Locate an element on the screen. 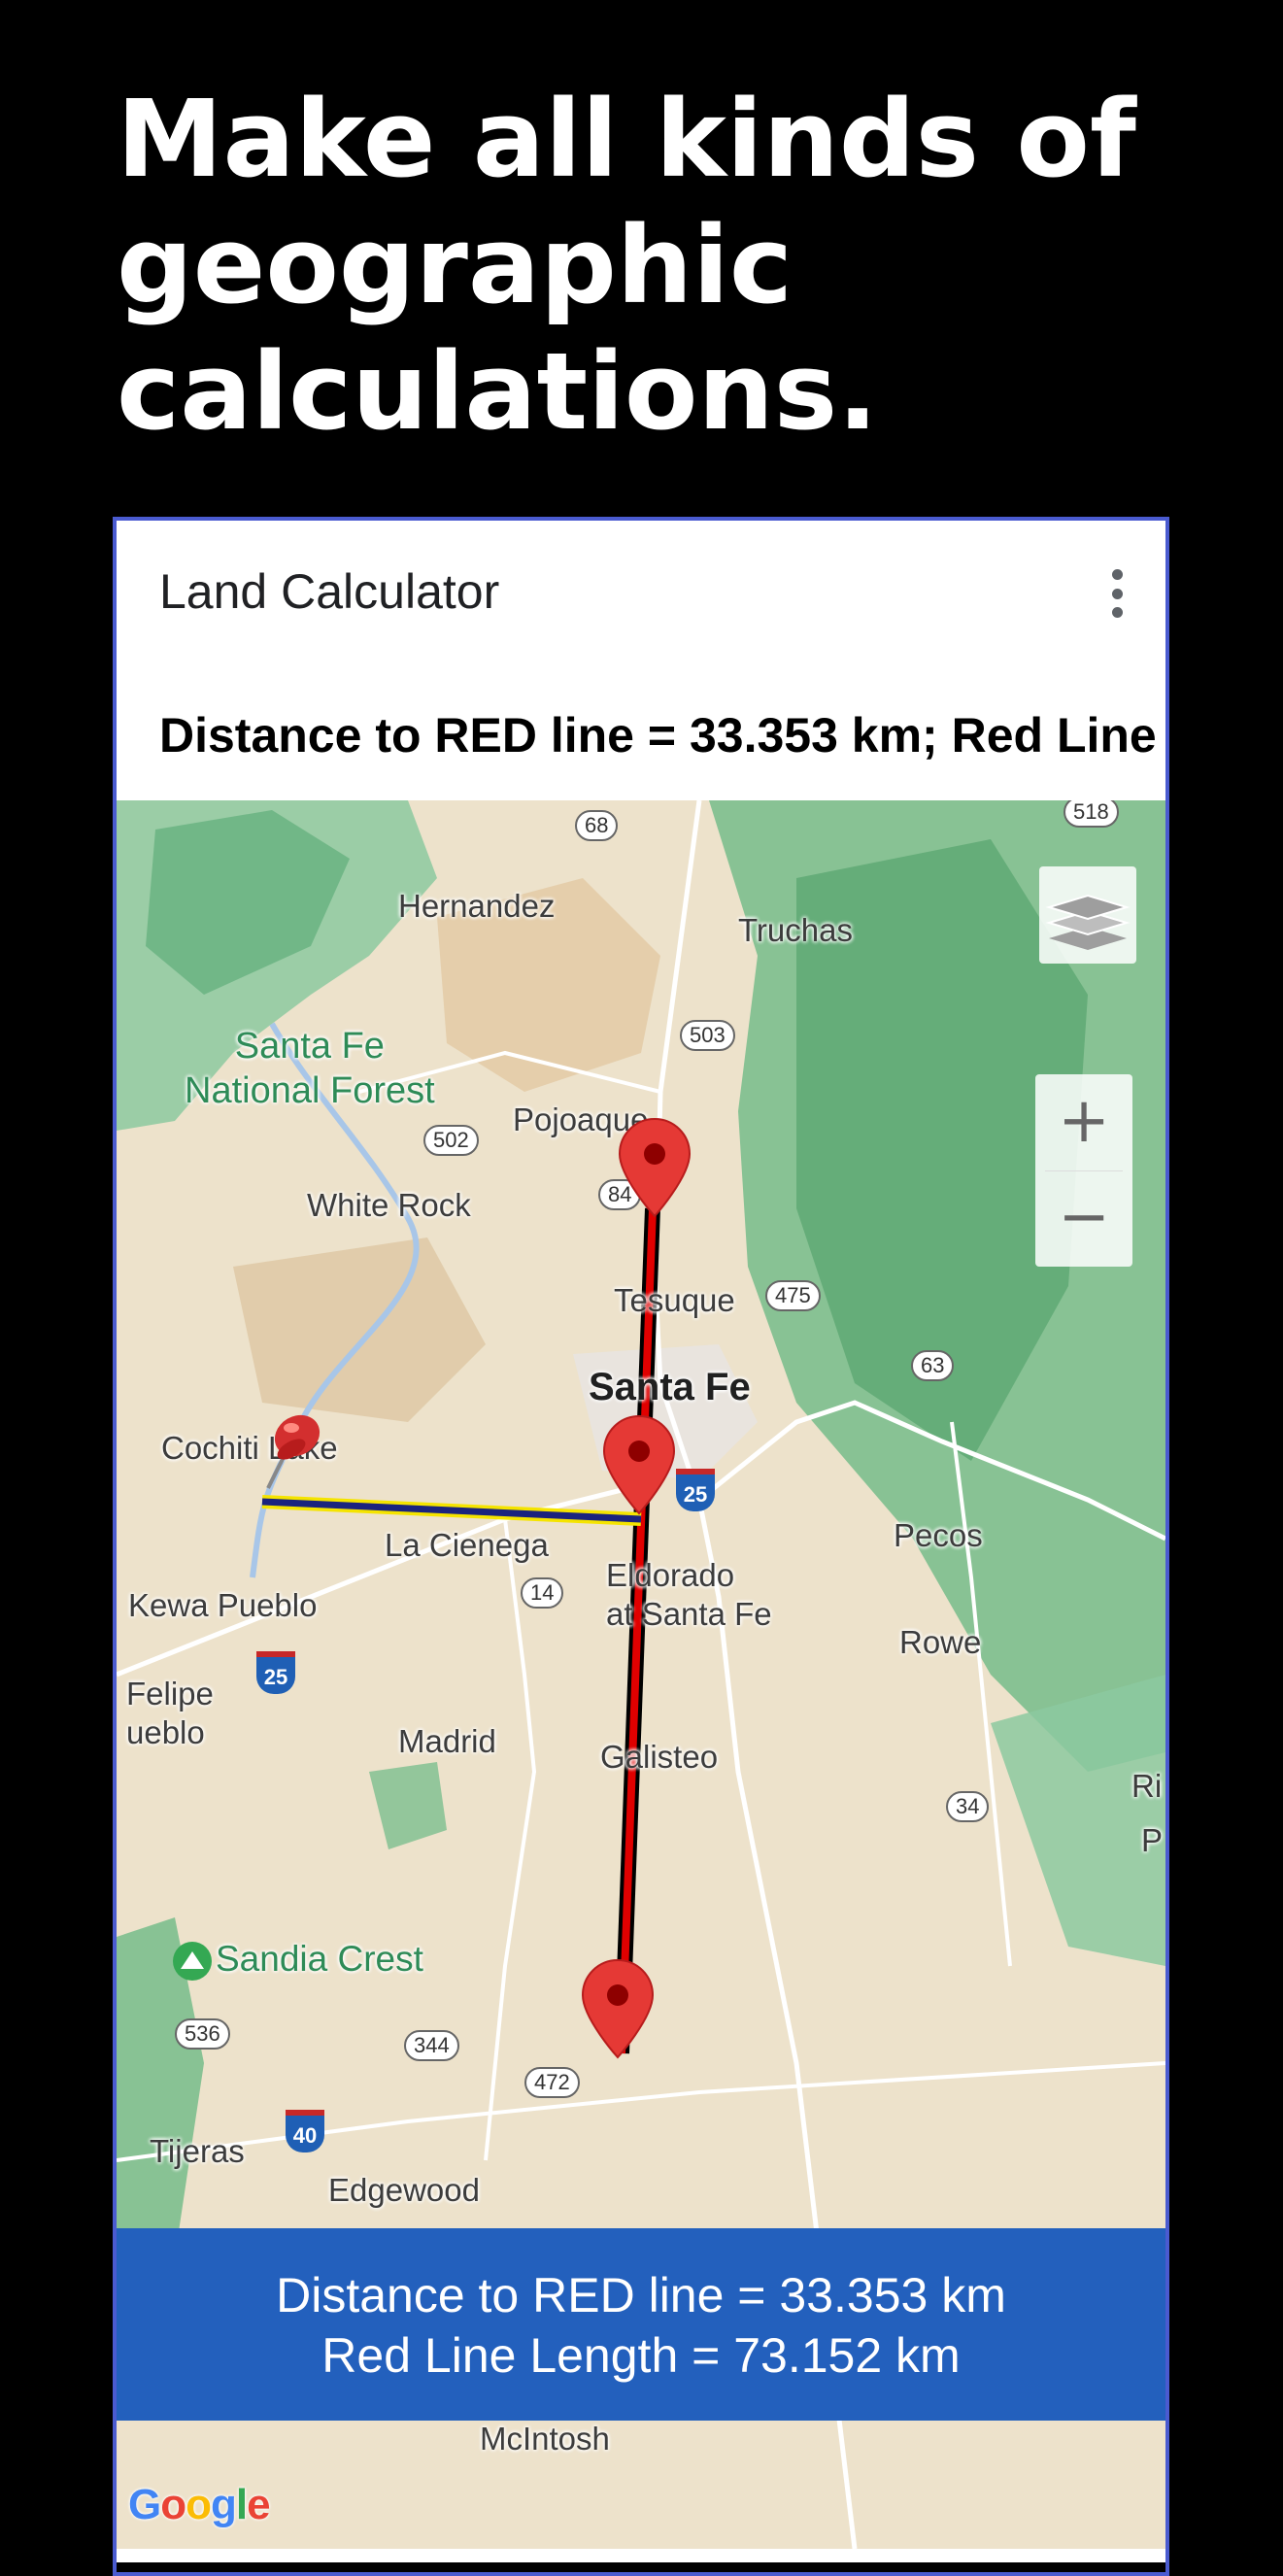 The image size is (1283, 2576). place-label: Felipe ueblo is located at coordinates (170, 1713).